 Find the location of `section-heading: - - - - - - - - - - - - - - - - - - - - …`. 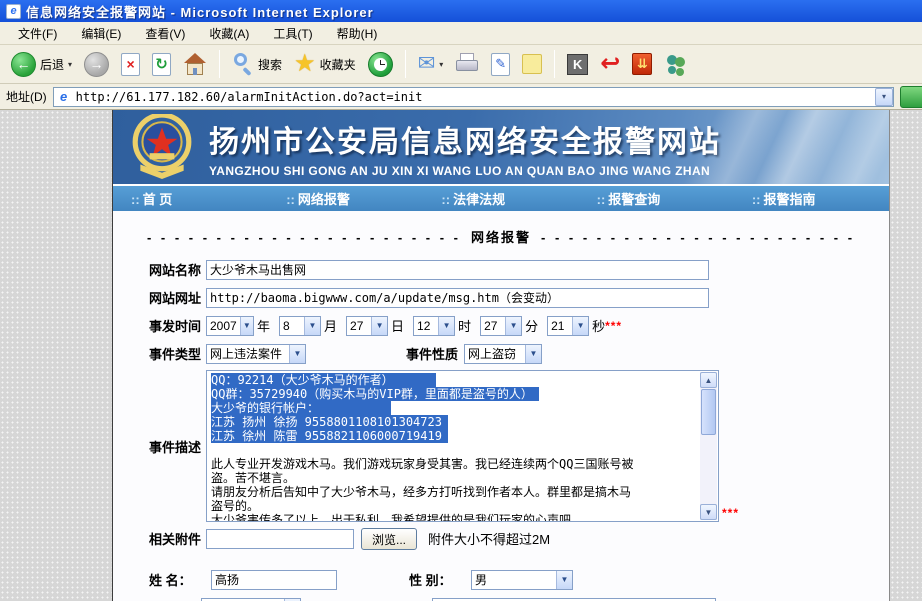

section-heading: - - - - - - - - - - - - - - - - - - - - … is located at coordinates (501, 237).